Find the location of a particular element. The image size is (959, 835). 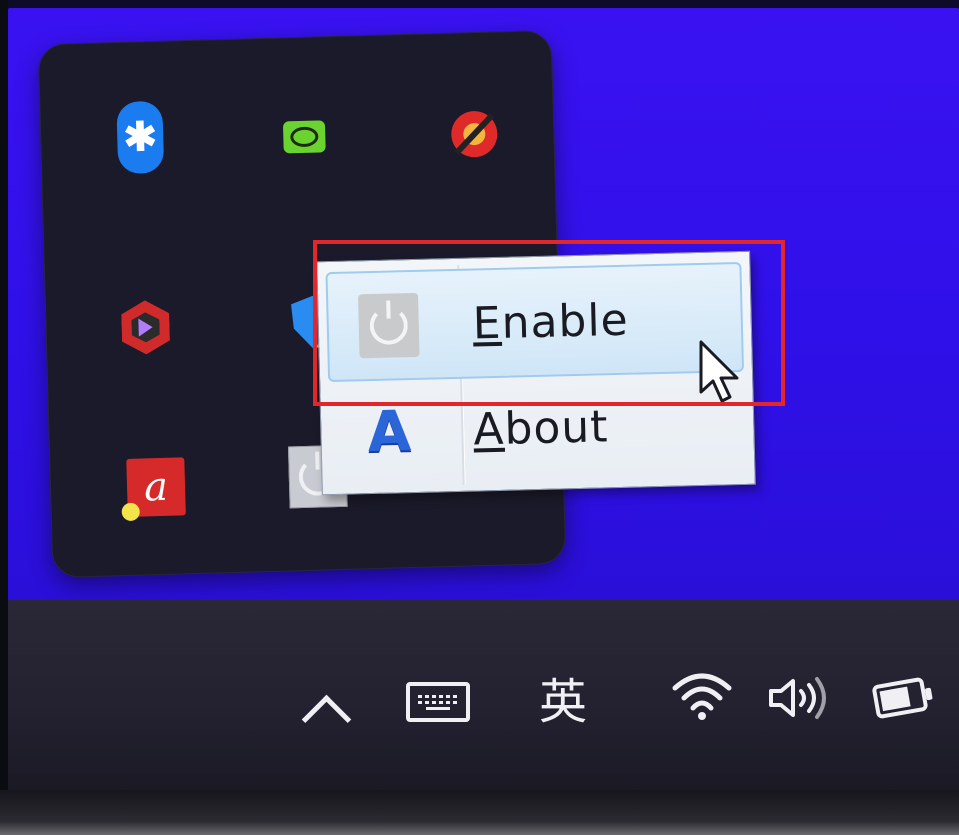

screen-bezel is located at coordinates (4, 417).